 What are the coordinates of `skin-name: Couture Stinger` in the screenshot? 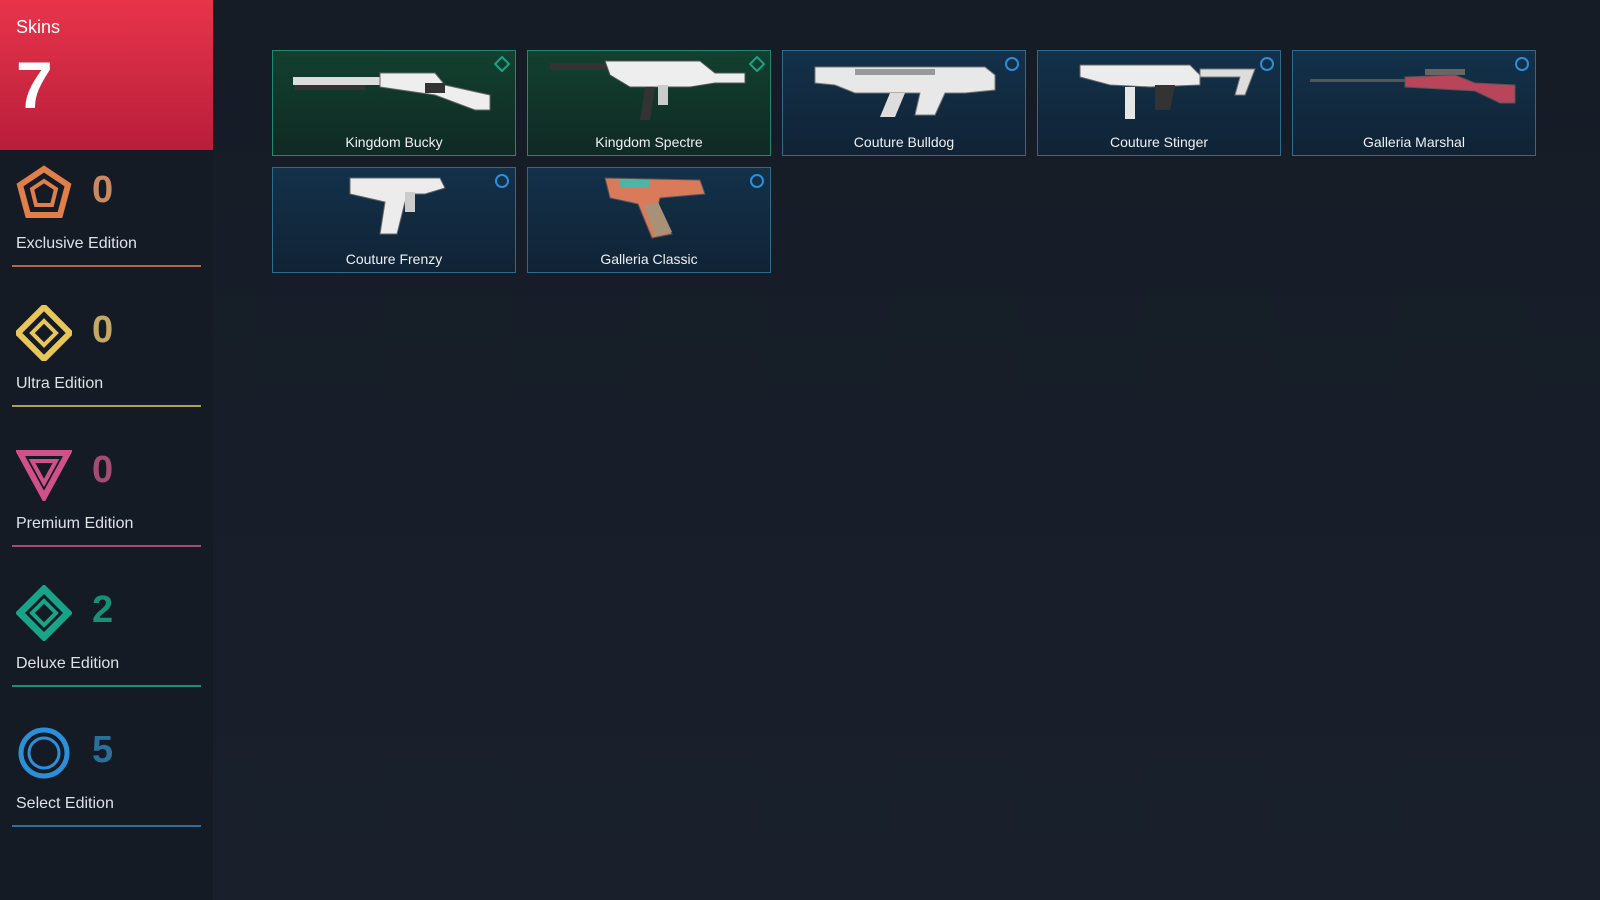 It's located at (1159, 142).